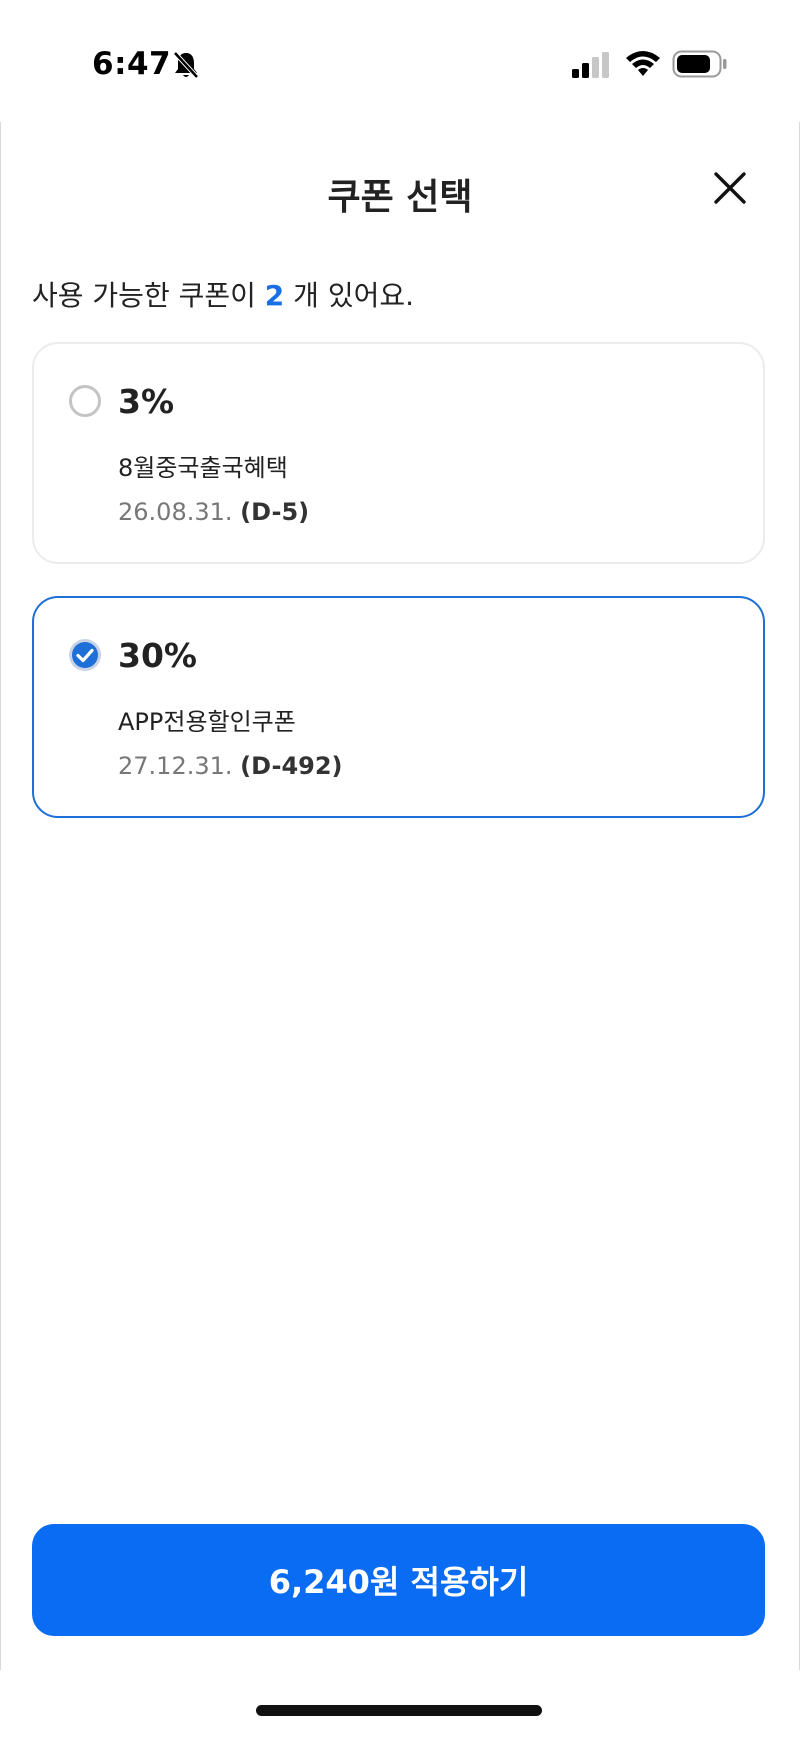 This screenshot has height=1740, width=800. Describe the element at coordinates (146, 401) in the screenshot. I see `coupon-discount: 3%` at that location.